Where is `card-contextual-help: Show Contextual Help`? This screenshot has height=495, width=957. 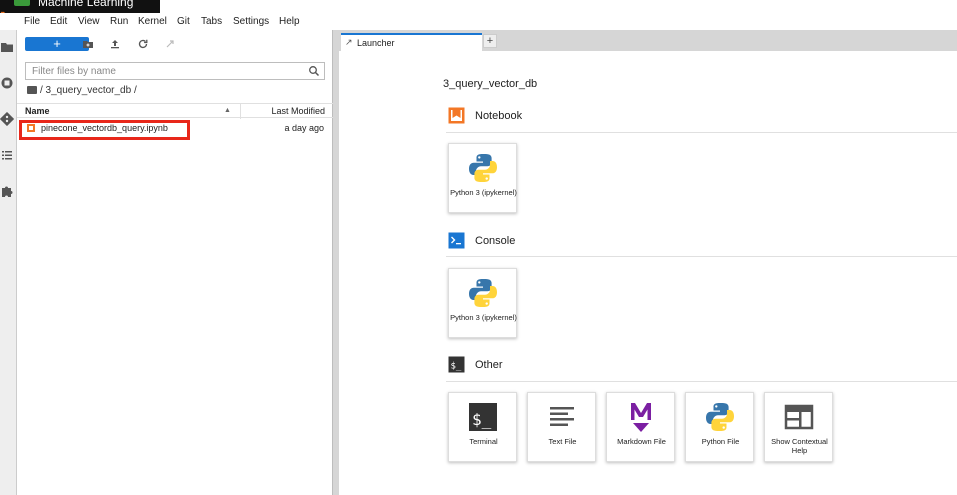
card-contextual-help: Show Contextual Help is located at coordinates (798, 427).